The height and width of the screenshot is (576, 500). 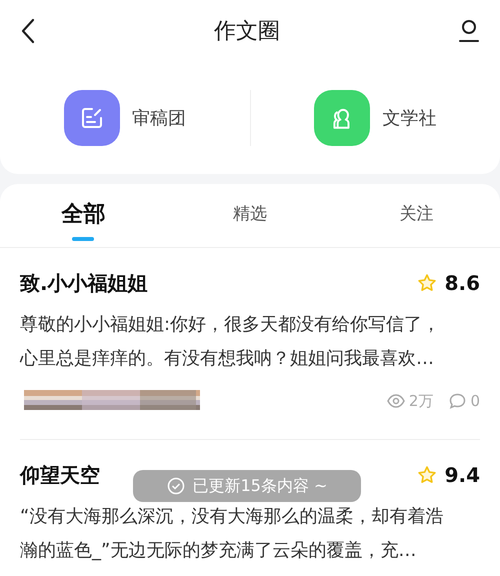 I want to click on tab: 关注, so click(x=416, y=215).